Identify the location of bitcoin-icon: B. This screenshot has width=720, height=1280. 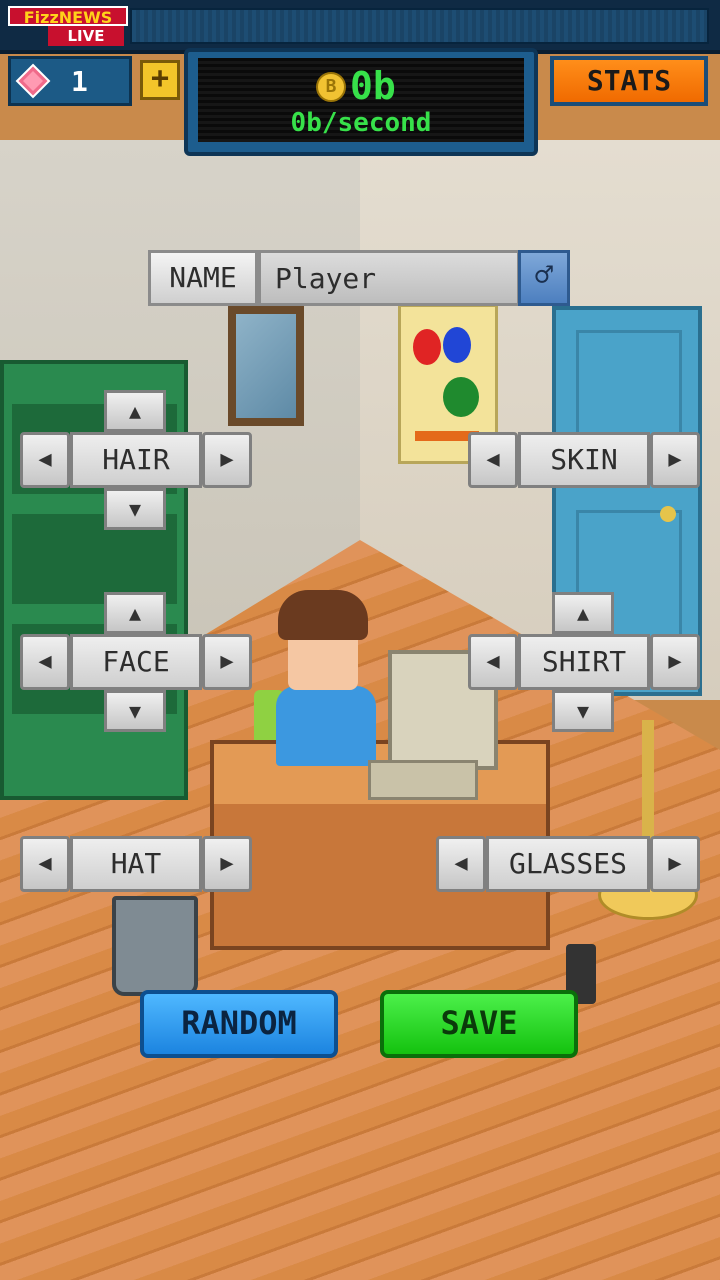
(331, 87).